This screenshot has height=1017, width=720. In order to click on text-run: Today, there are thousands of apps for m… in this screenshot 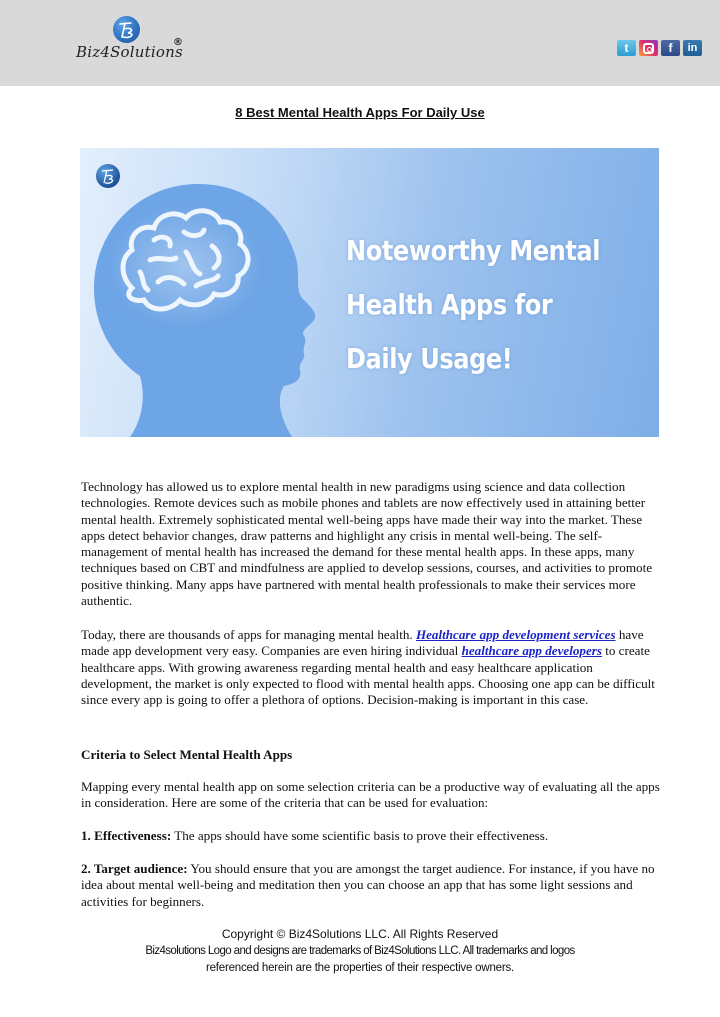, I will do `click(248, 634)`.